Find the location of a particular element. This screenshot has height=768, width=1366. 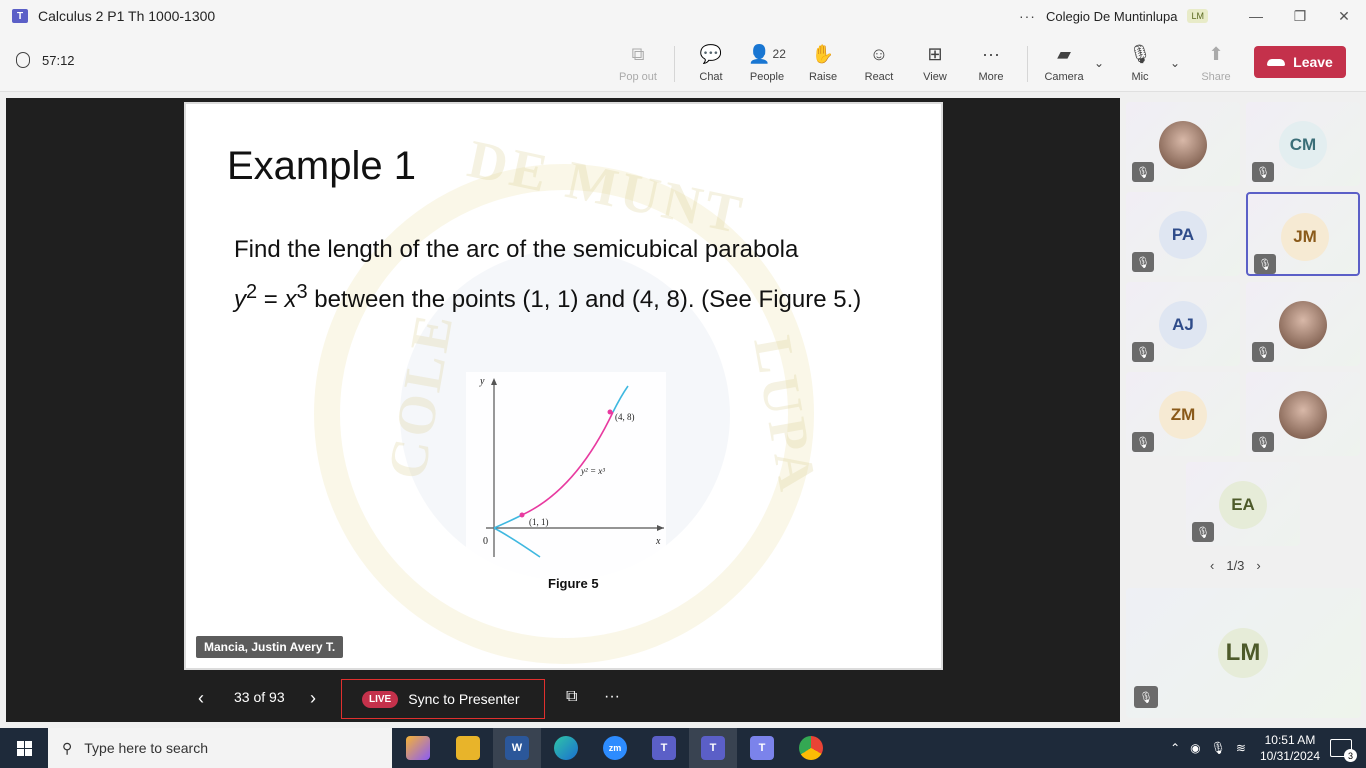

search-placeholder: Type here to search is located at coordinates (146, 748).